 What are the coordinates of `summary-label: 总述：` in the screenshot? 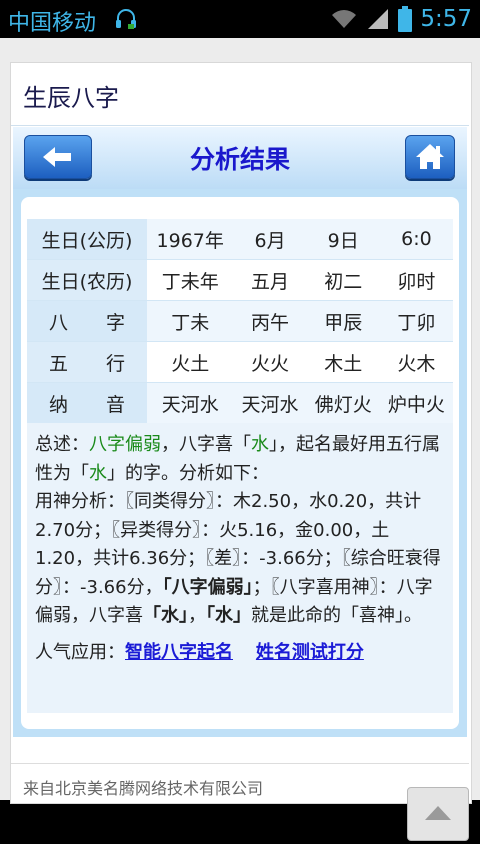 It's located at (62, 444).